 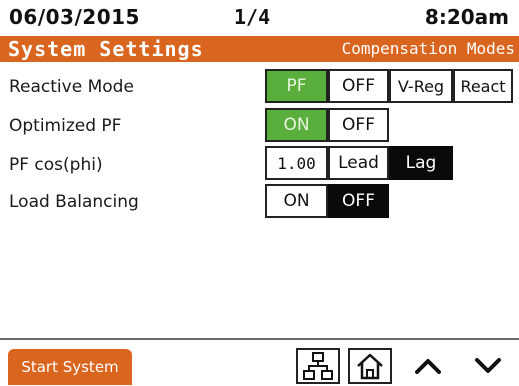 I want to click on reactive-mode-label: Reactive Mode, so click(x=71, y=87).